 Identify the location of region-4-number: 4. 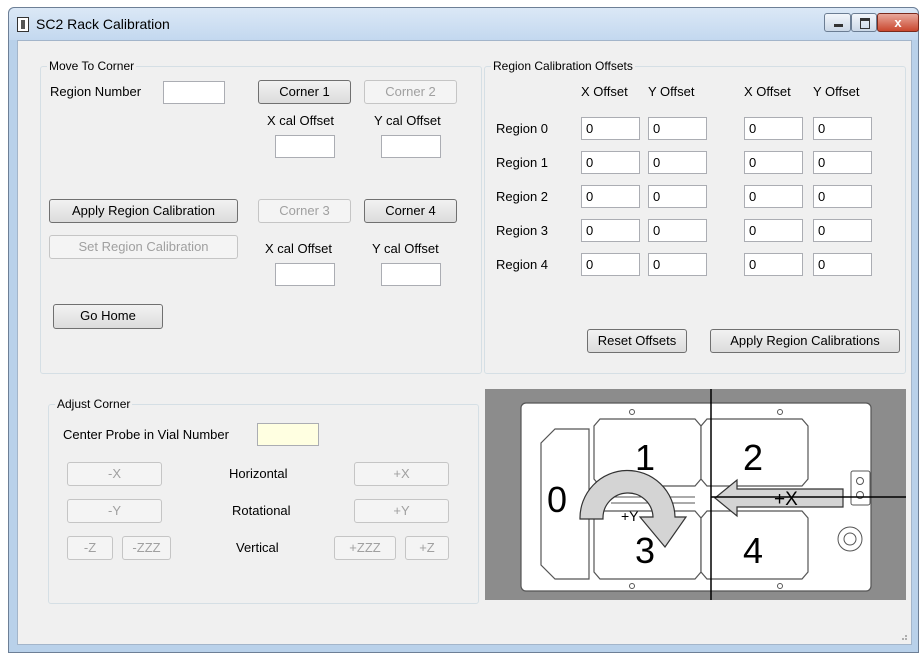
(753, 550).